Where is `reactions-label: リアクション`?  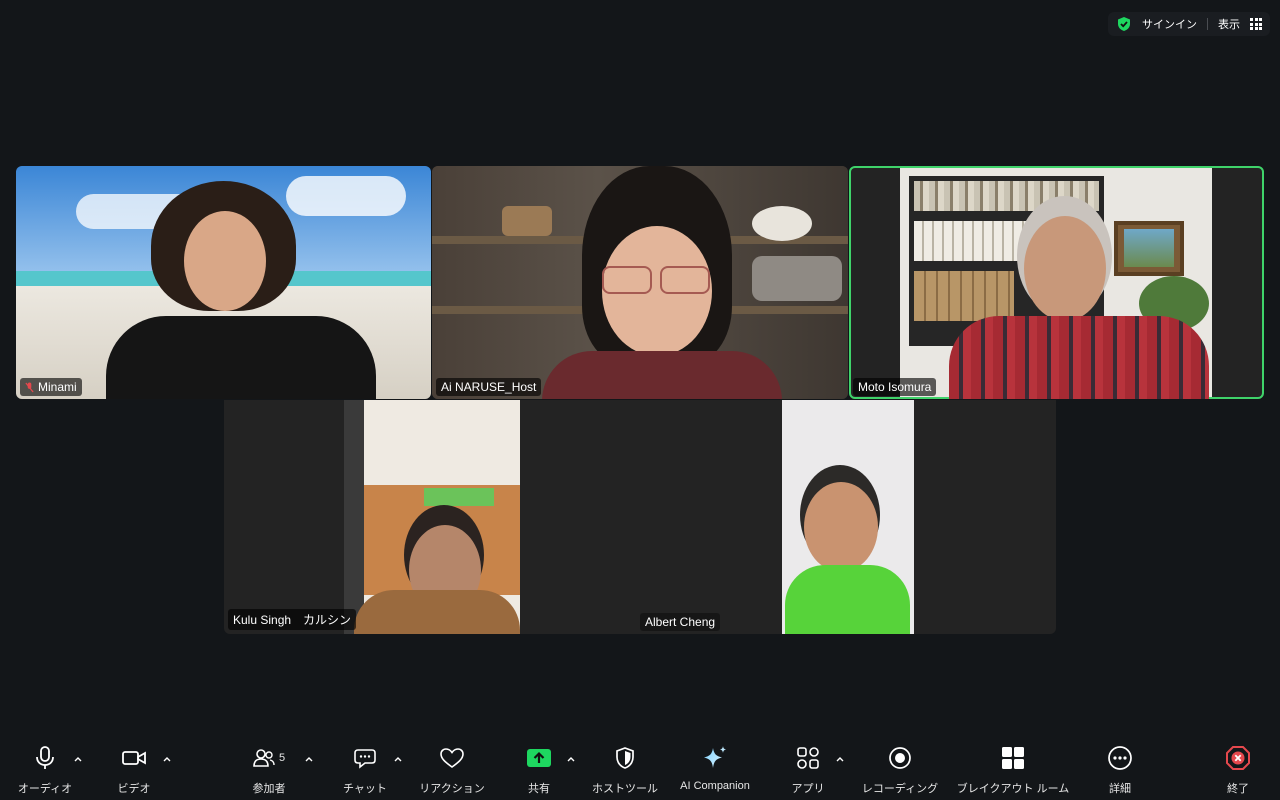
reactions-label: リアクション is located at coordinates (452, 789).